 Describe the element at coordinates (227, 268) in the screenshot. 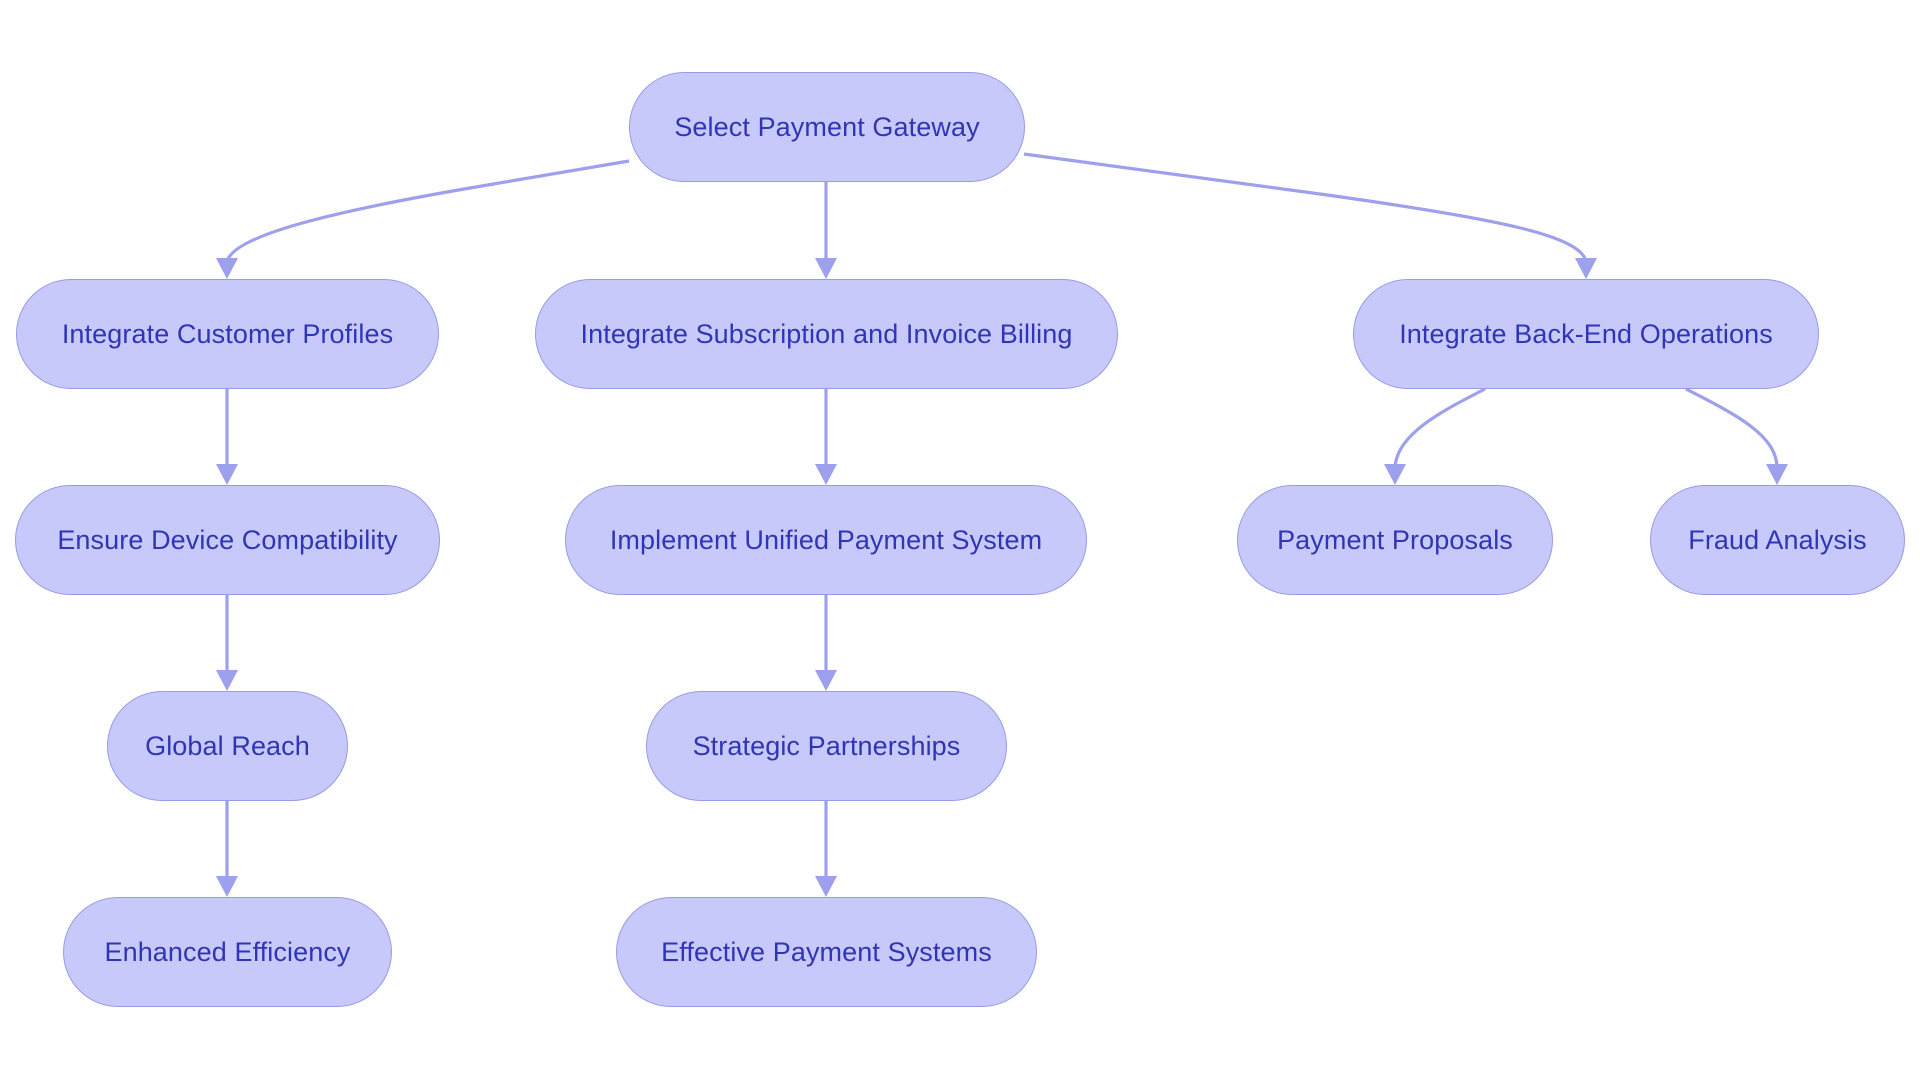

I see `arrowhead-customer-profiles` at that location.